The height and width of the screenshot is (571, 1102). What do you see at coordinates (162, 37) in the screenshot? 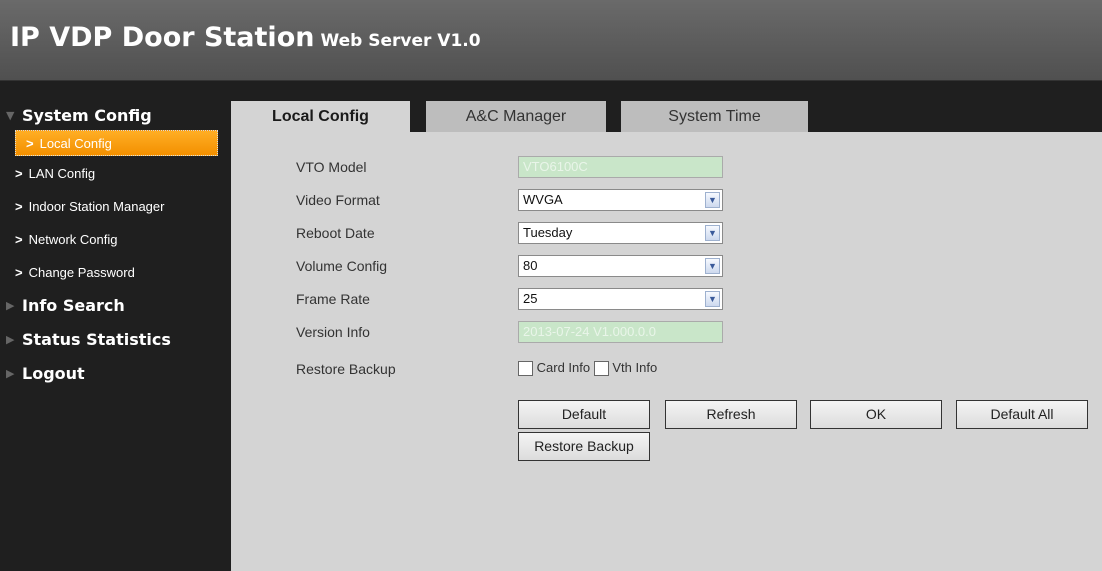
I see `app-title-text: IP VDP Door Station` at bounding box center [162, 37].